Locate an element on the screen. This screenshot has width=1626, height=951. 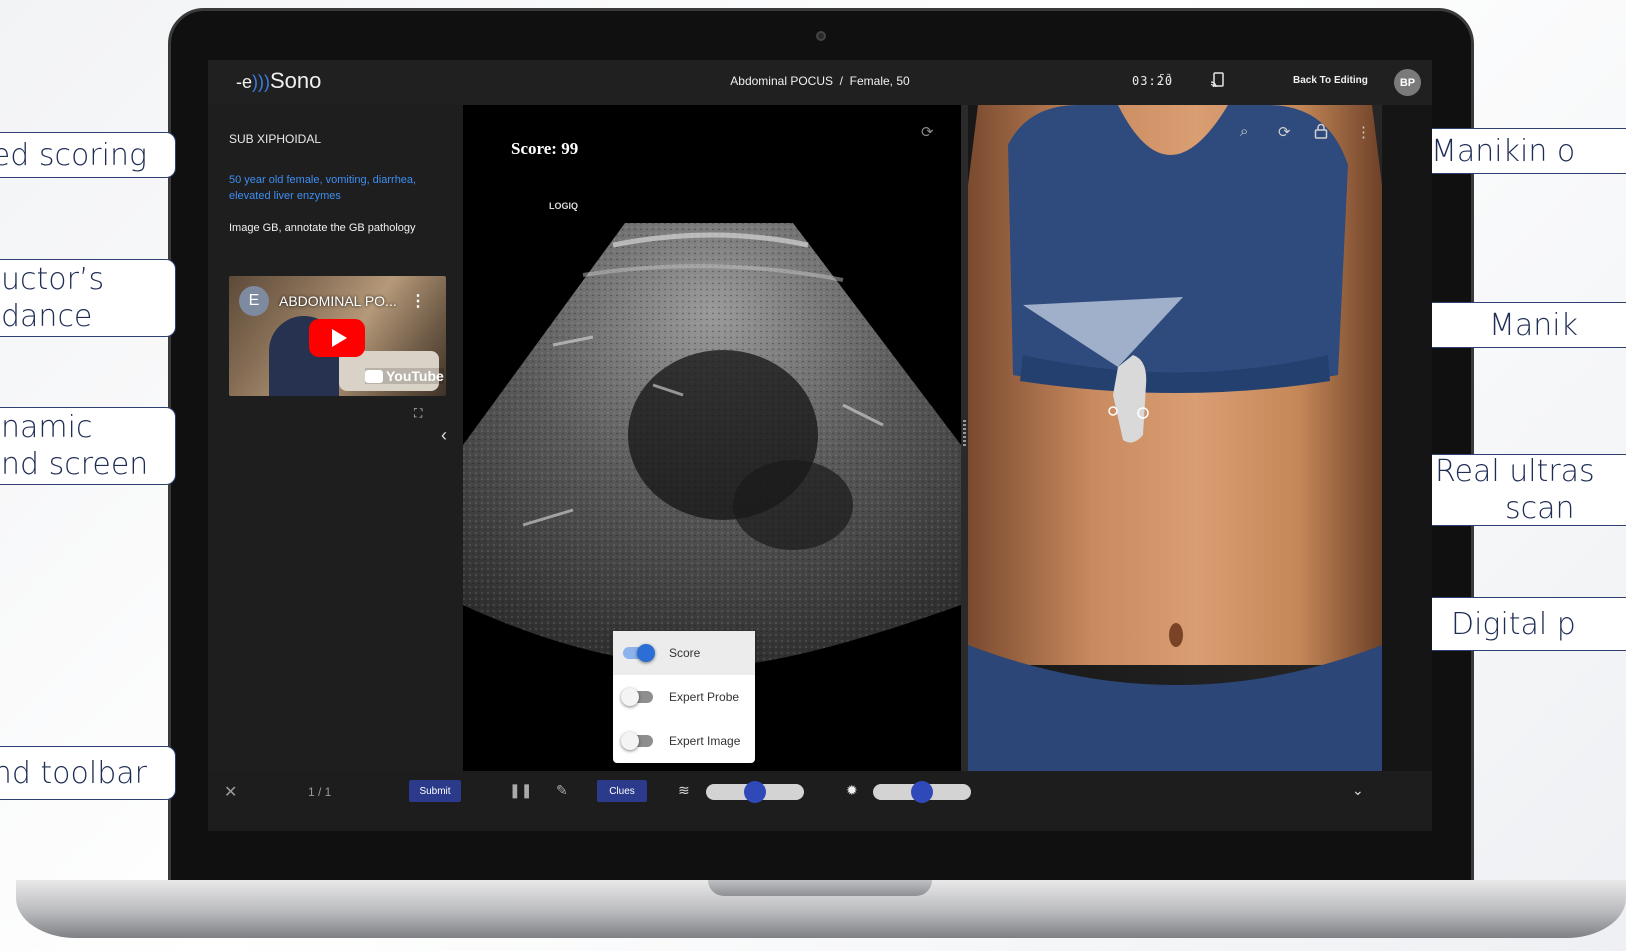
callout-text: ed scoring is located at coordinates (73, 155).